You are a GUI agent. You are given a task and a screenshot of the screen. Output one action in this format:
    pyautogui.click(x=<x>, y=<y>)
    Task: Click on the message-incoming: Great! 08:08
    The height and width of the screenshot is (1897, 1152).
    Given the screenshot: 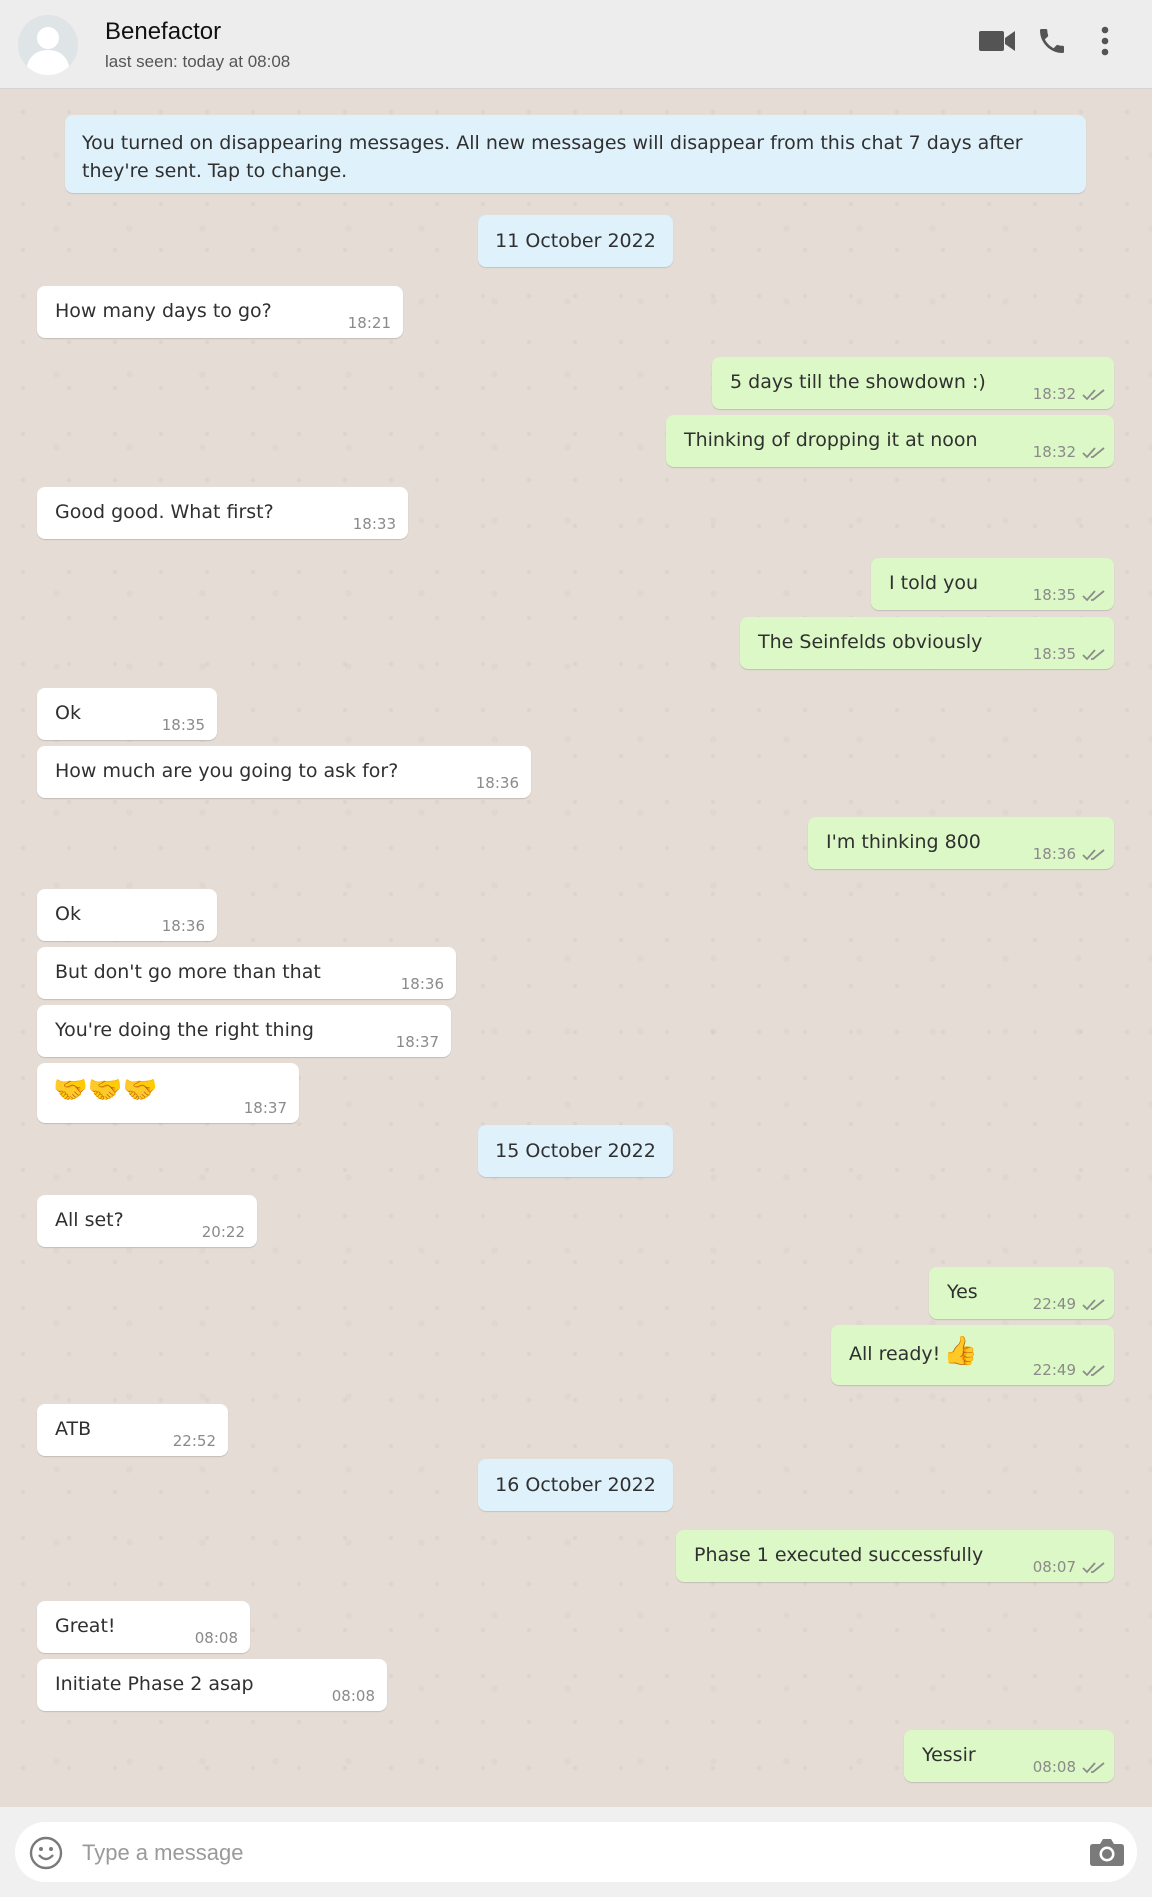 What is the action you would take?
    pyautogui.click(x=143, y=1627)
    